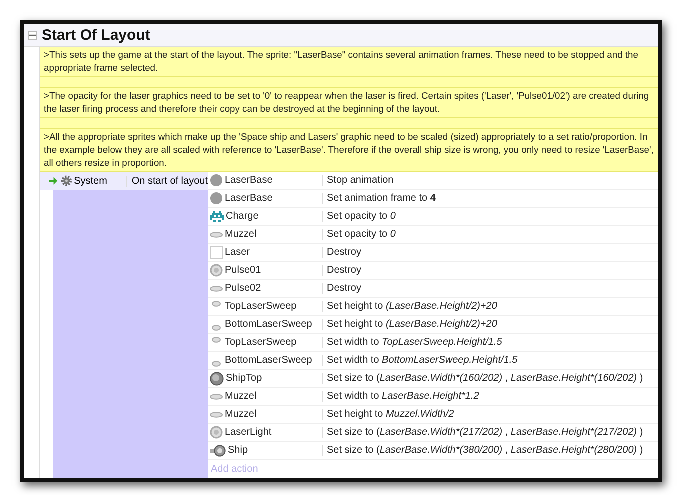 The image size is (680, 495). I want to click on ship-icon, so click(218, 450).